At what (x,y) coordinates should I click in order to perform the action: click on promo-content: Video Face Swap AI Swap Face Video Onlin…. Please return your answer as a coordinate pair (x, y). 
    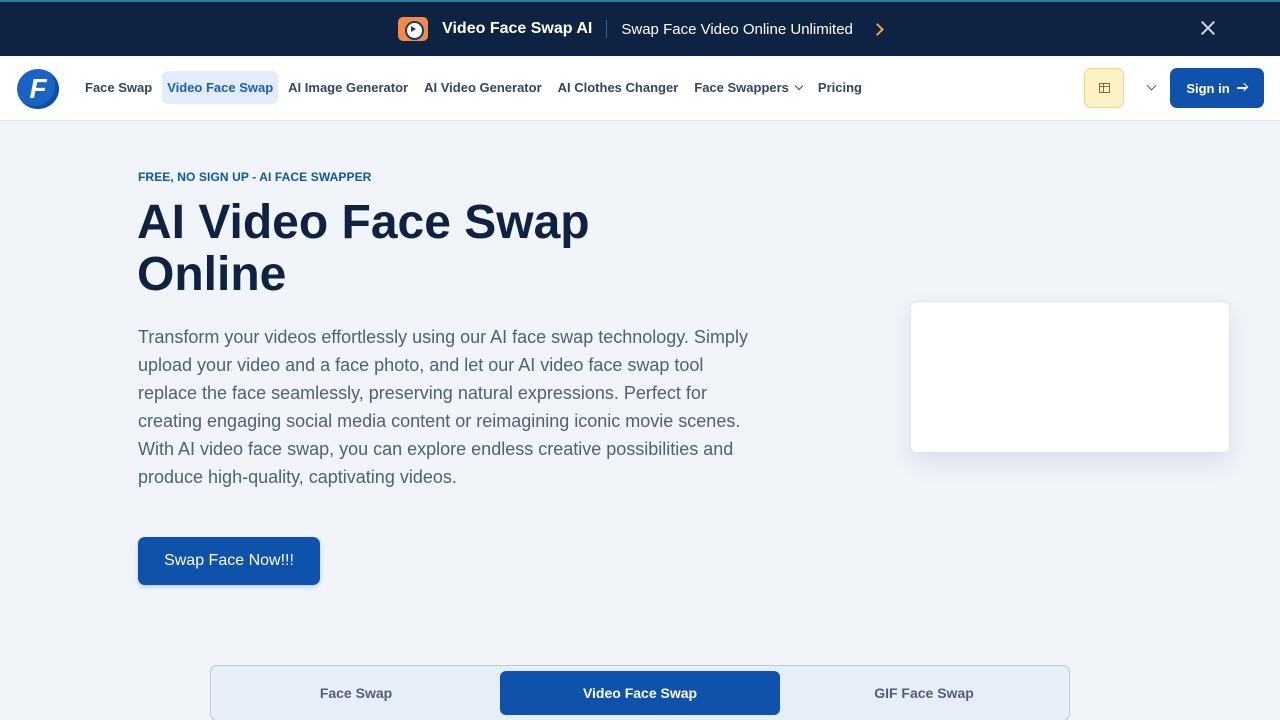
    Looking at the image, I should click on (641, 29).